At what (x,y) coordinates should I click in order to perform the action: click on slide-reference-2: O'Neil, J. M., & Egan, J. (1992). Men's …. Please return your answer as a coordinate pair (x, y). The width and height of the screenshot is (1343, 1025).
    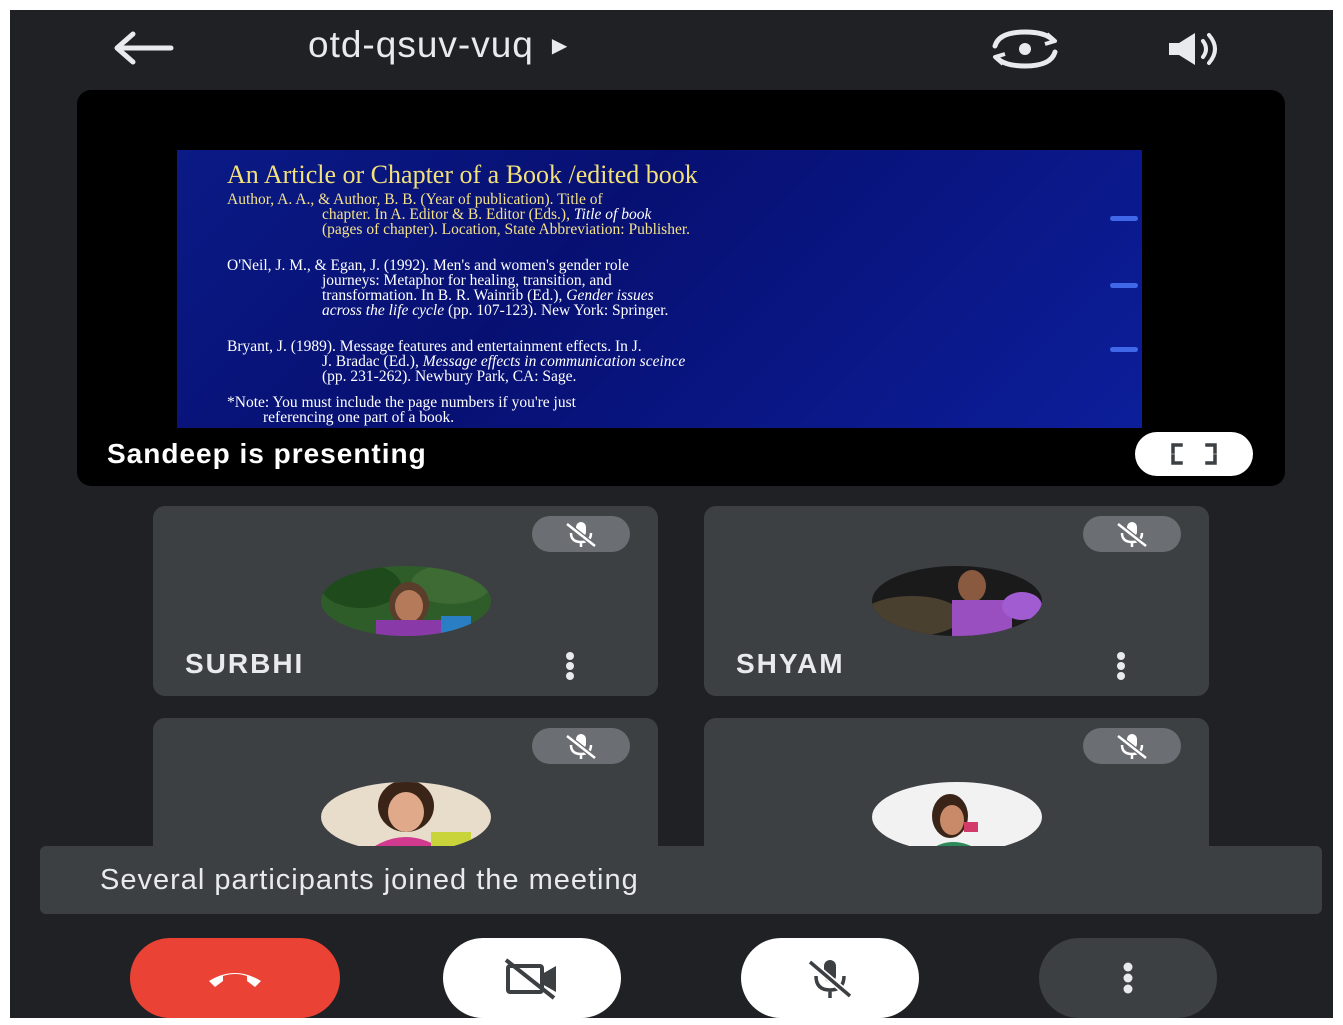
    Looking at the image, I should click on (448, 288).